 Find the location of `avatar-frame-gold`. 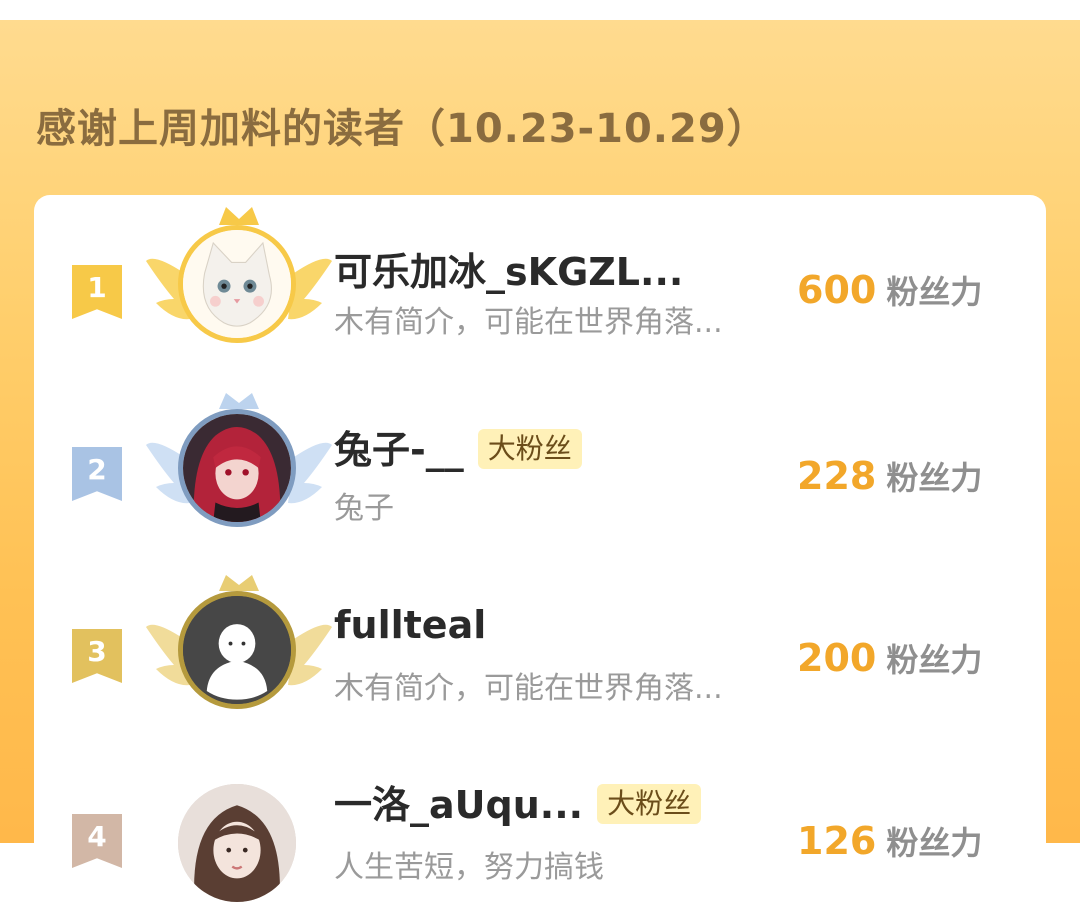

avatar-frame-gold is located at coordinates (239, 283).